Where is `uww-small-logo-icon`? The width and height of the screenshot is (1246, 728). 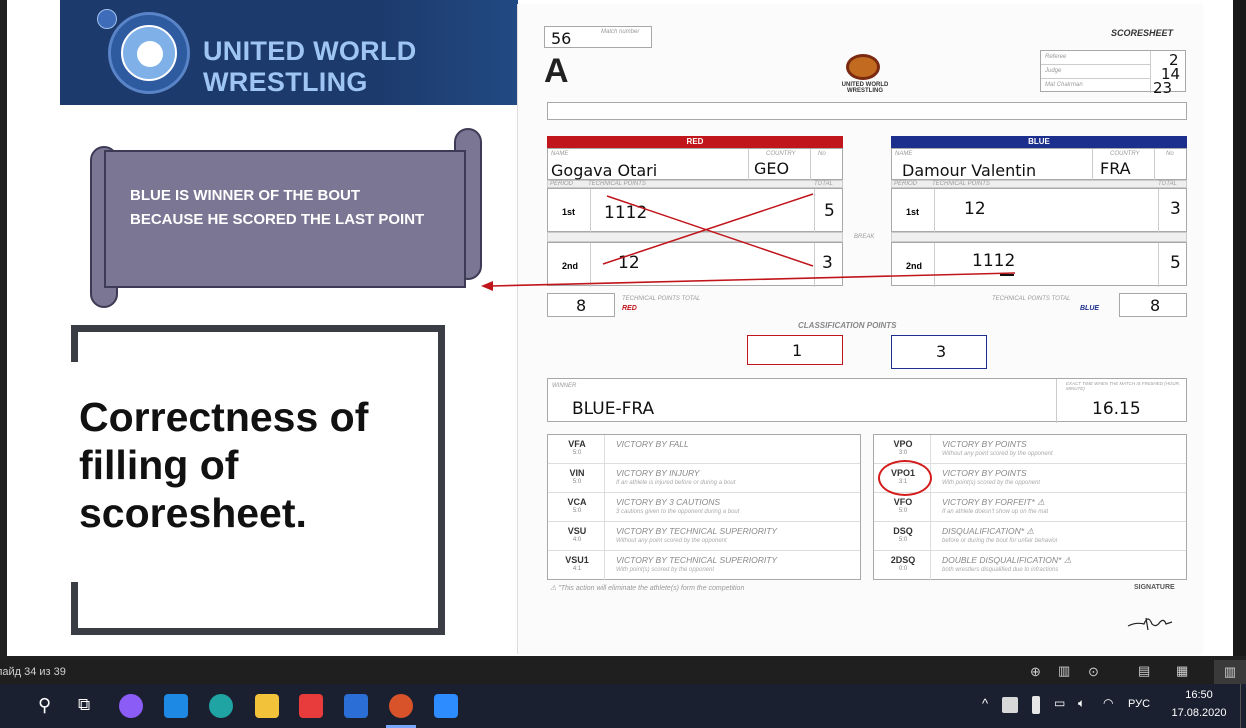
uww-small-logo-icon is located at coordinates (863, 67).